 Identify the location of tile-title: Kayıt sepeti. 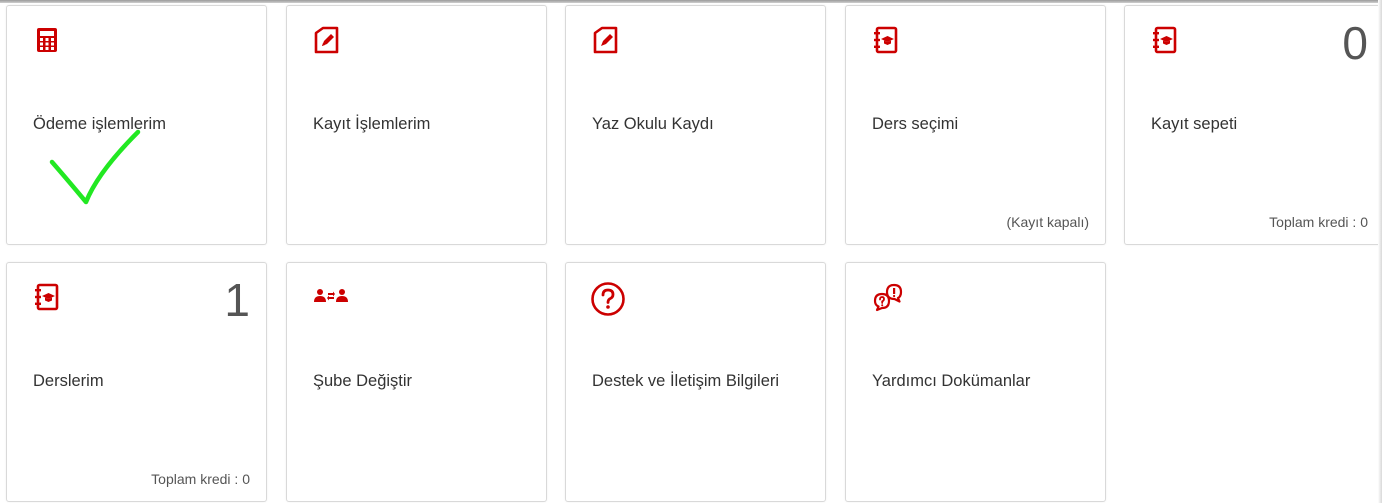
(1194, 124).